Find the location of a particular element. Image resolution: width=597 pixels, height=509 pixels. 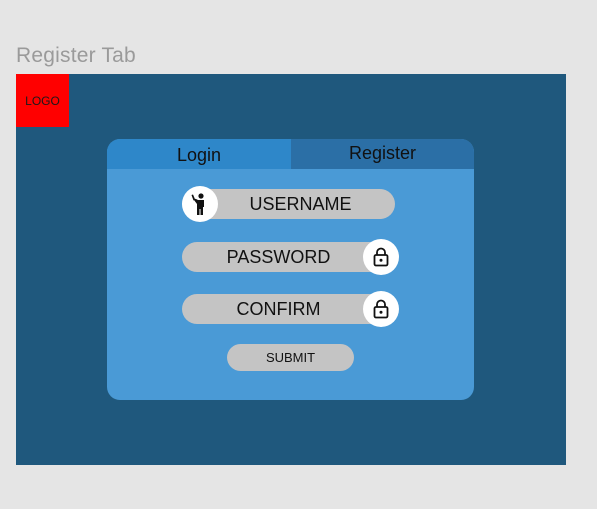

logo-label: LOGO is located at coordinates (42, 100).